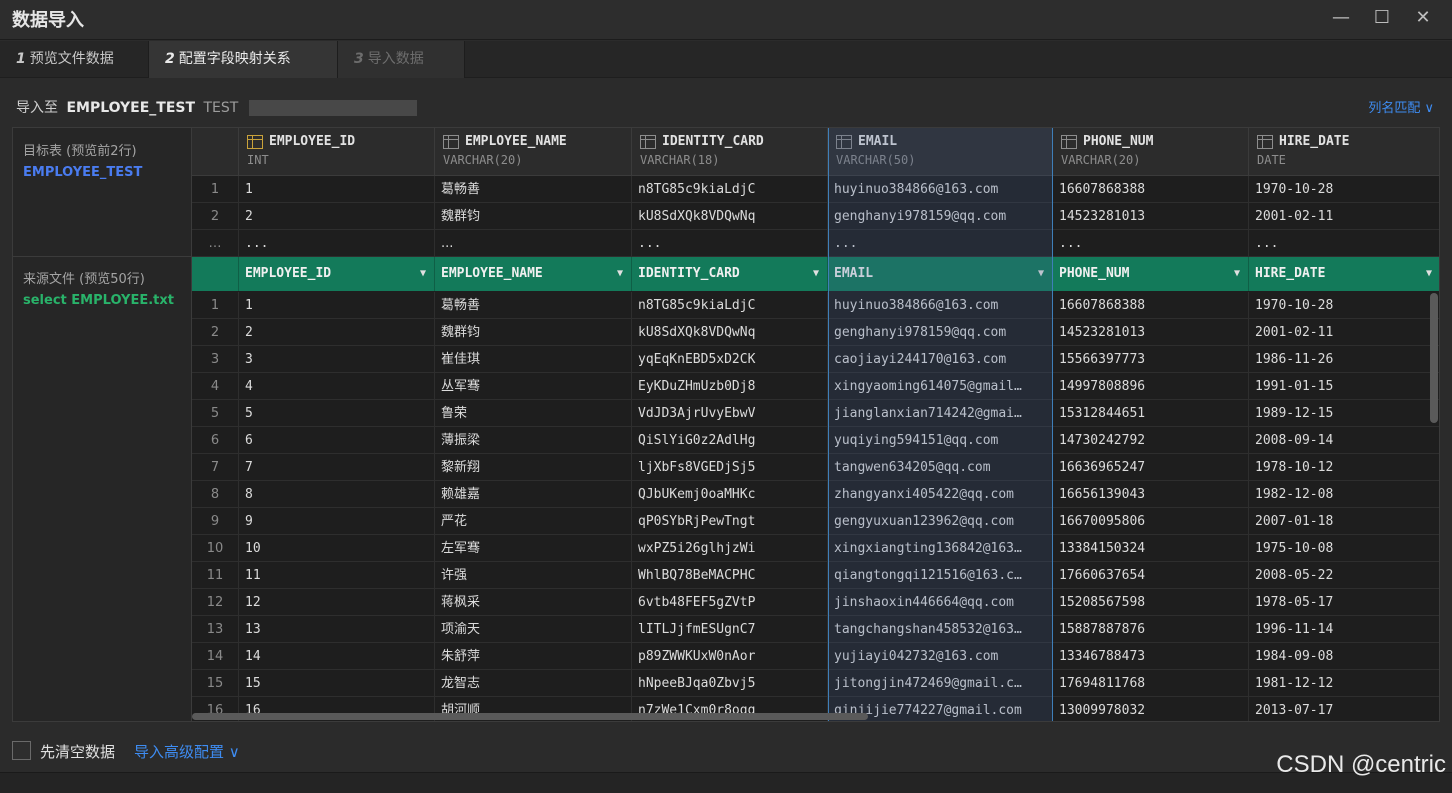 The height and width of the screenshot is (793, 1452). What do you see at coordinates (1151, 548) in the screenshot?
I see `table-cell: 13384150324` at bounding box center [1151, 548].